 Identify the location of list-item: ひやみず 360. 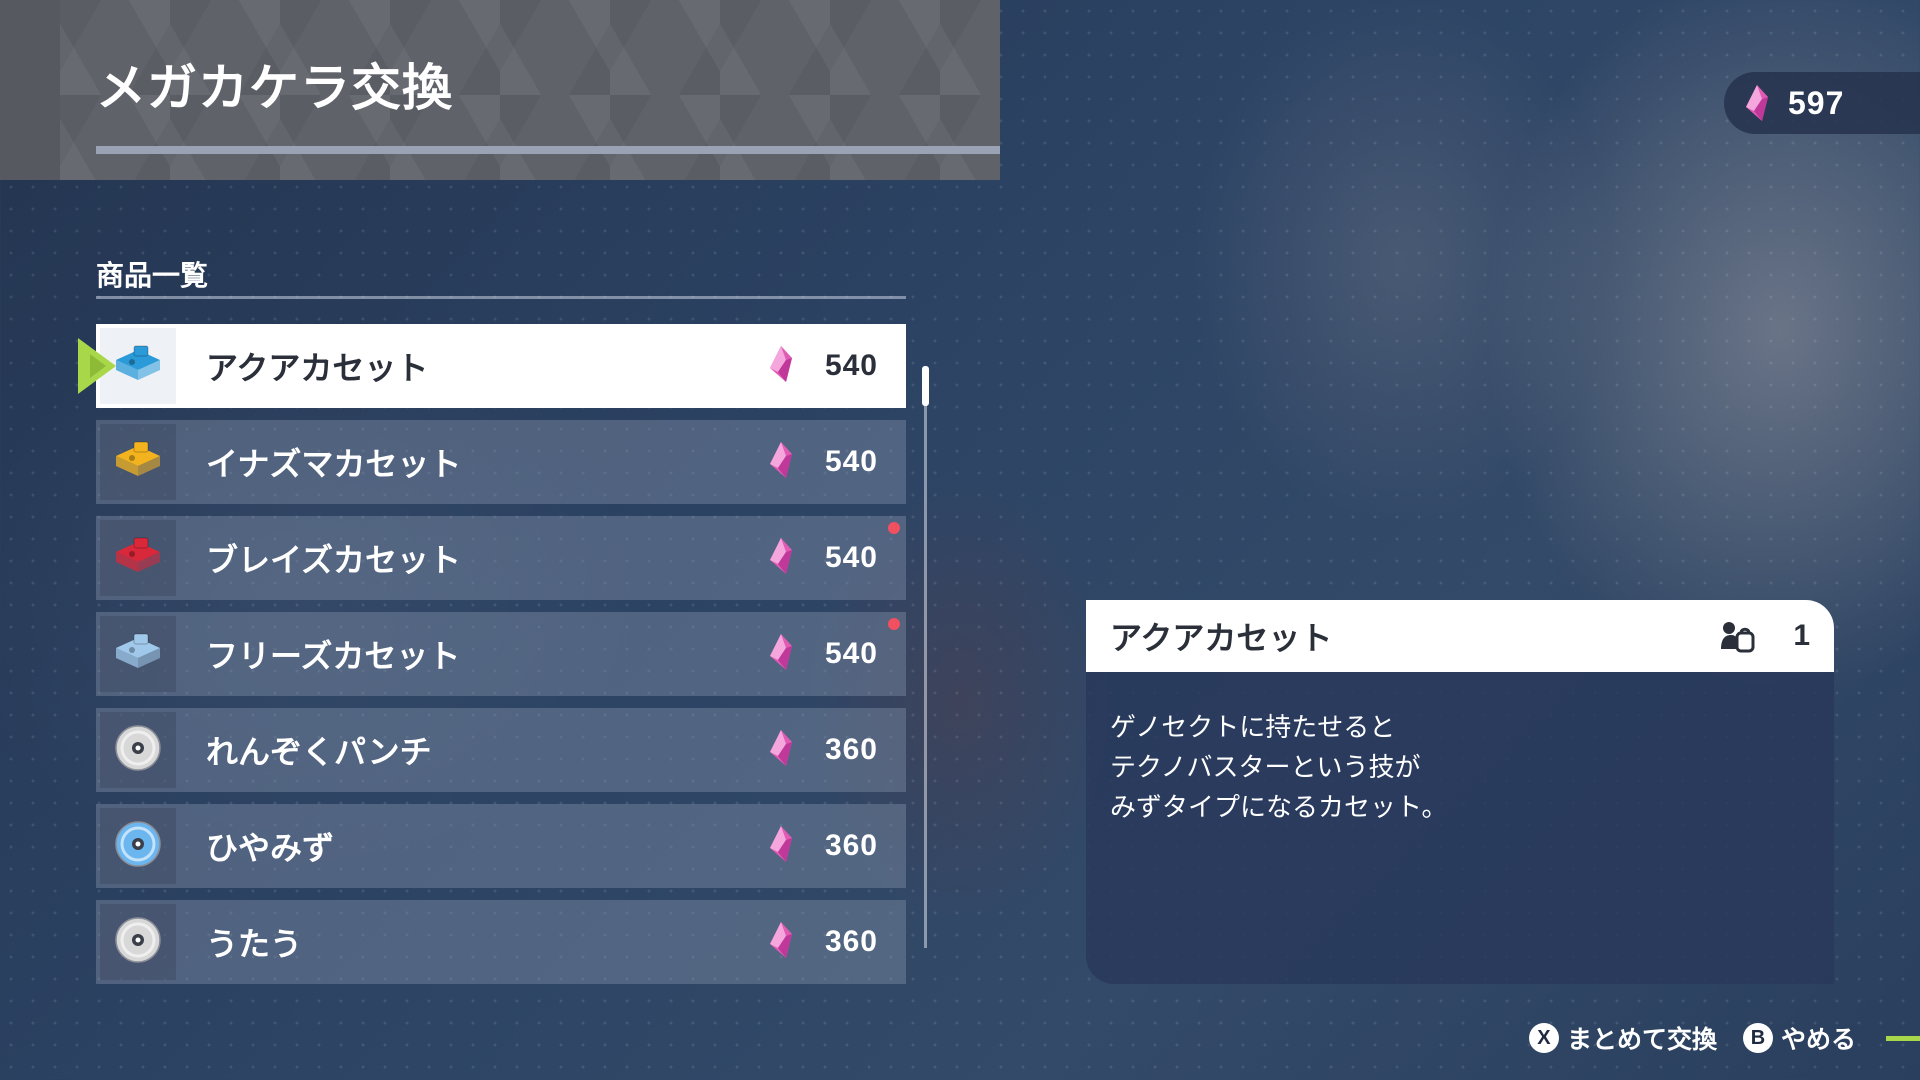
(501, 846).